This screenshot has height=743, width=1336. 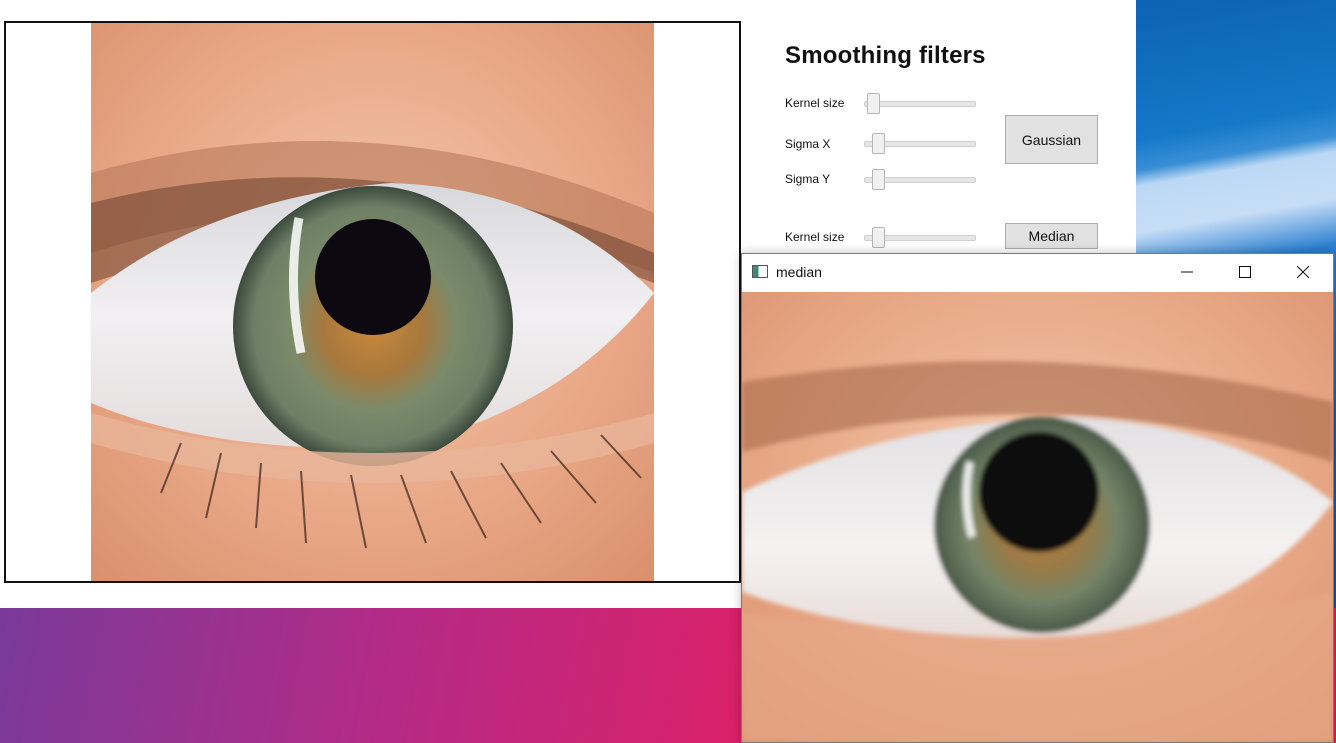 I want to click on maximize-button, so click(x=1245, y=272).